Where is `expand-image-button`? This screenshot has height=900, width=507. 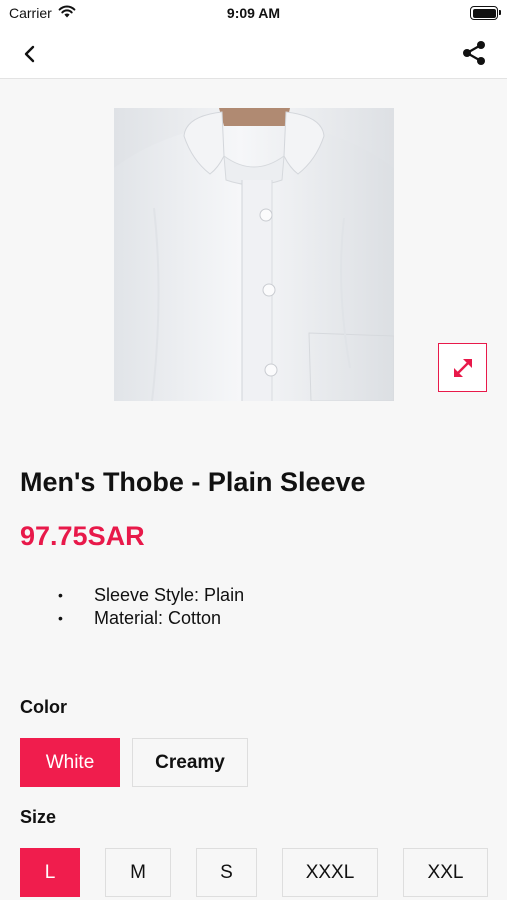
expand-image-button is located at coordinates (462, 367).